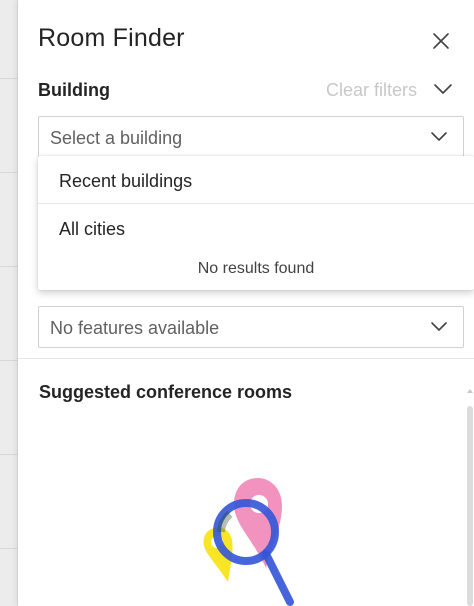 This screenshot has width=474, height=606. What do you see at coordinates (251, 137) in the screenshot?
I see `building-select: Select a building` at bounding box center [251, 137].